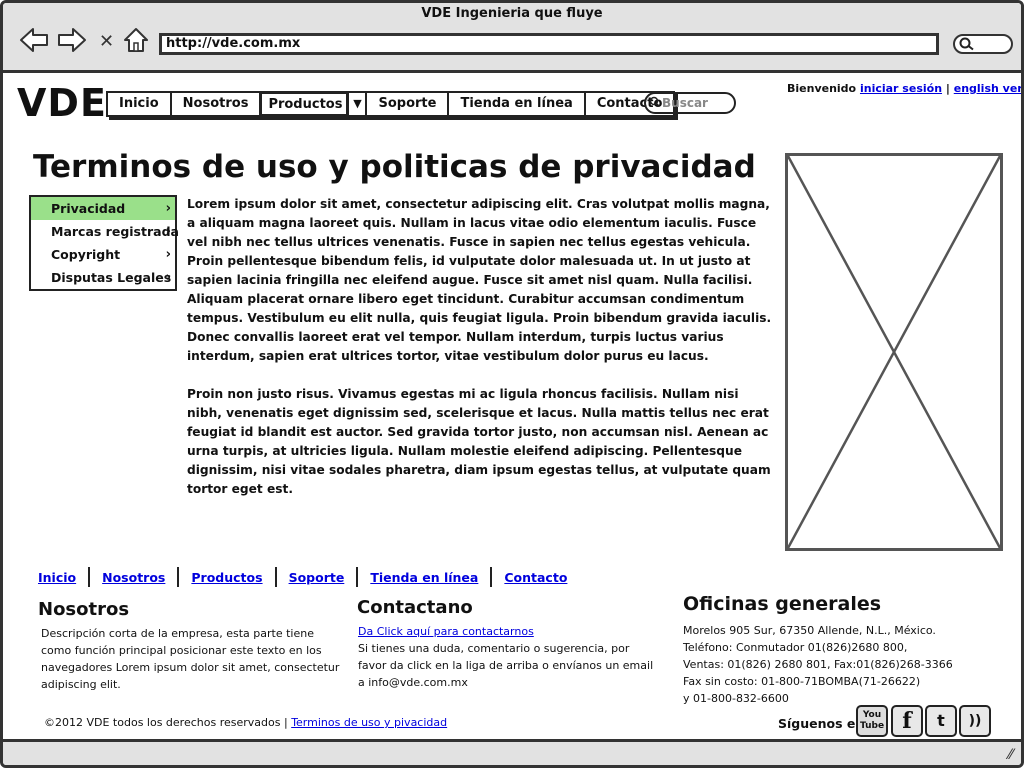  What do you see at coordinates (34, 42) in the screenshot?
I see `back-arrow-icon` at bounding box center [34, 42].